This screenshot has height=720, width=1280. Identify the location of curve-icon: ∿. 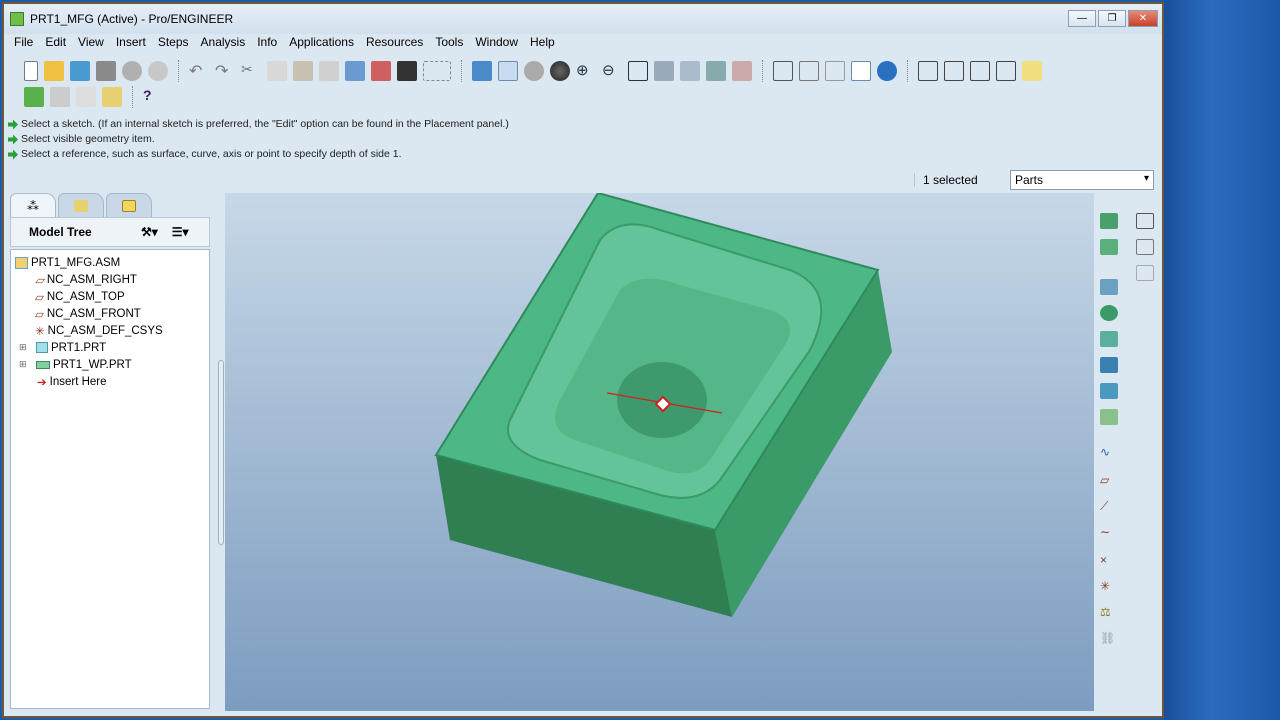
(1109, 453).